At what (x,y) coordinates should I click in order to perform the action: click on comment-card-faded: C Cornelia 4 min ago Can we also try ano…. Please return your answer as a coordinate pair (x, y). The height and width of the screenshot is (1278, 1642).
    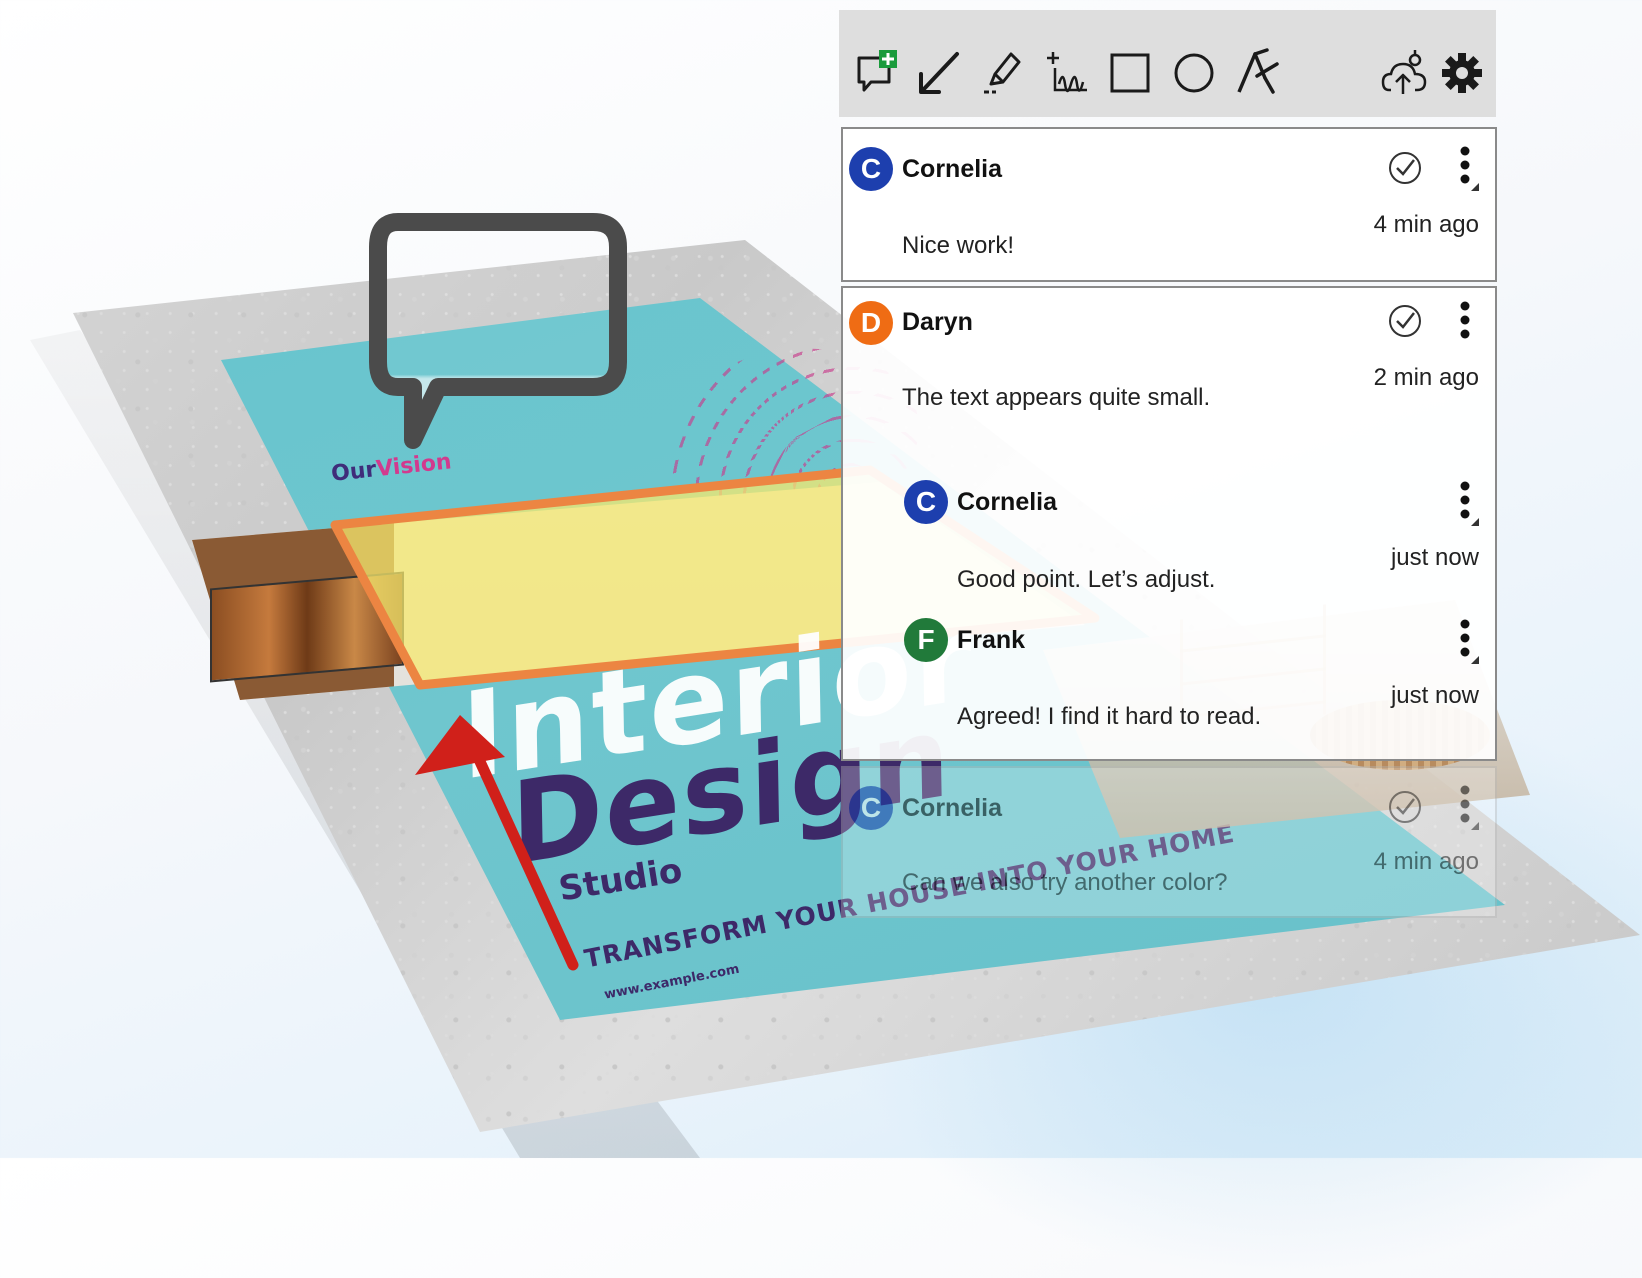
    Looking at the image, I should click on (1169, 842).